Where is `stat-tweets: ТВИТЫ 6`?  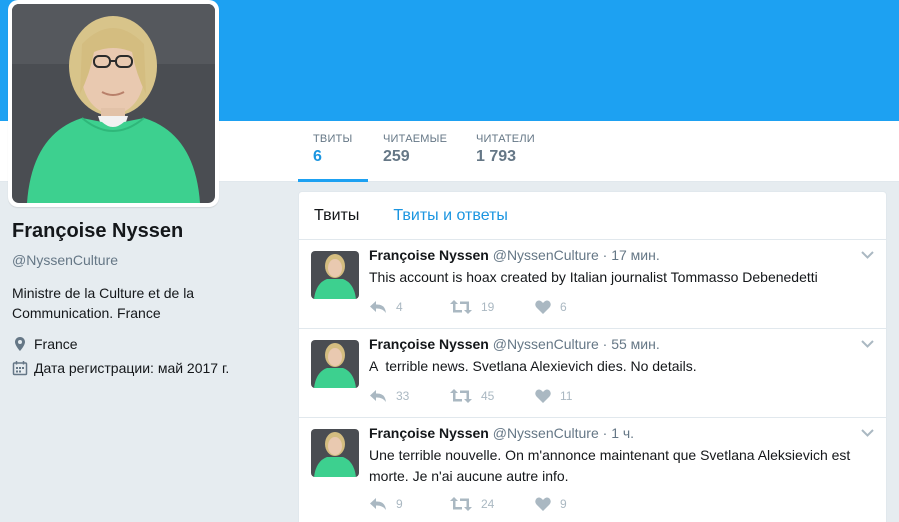 stat-tweets: ТВИТЫ 6 is located at coordinates (333, 151).